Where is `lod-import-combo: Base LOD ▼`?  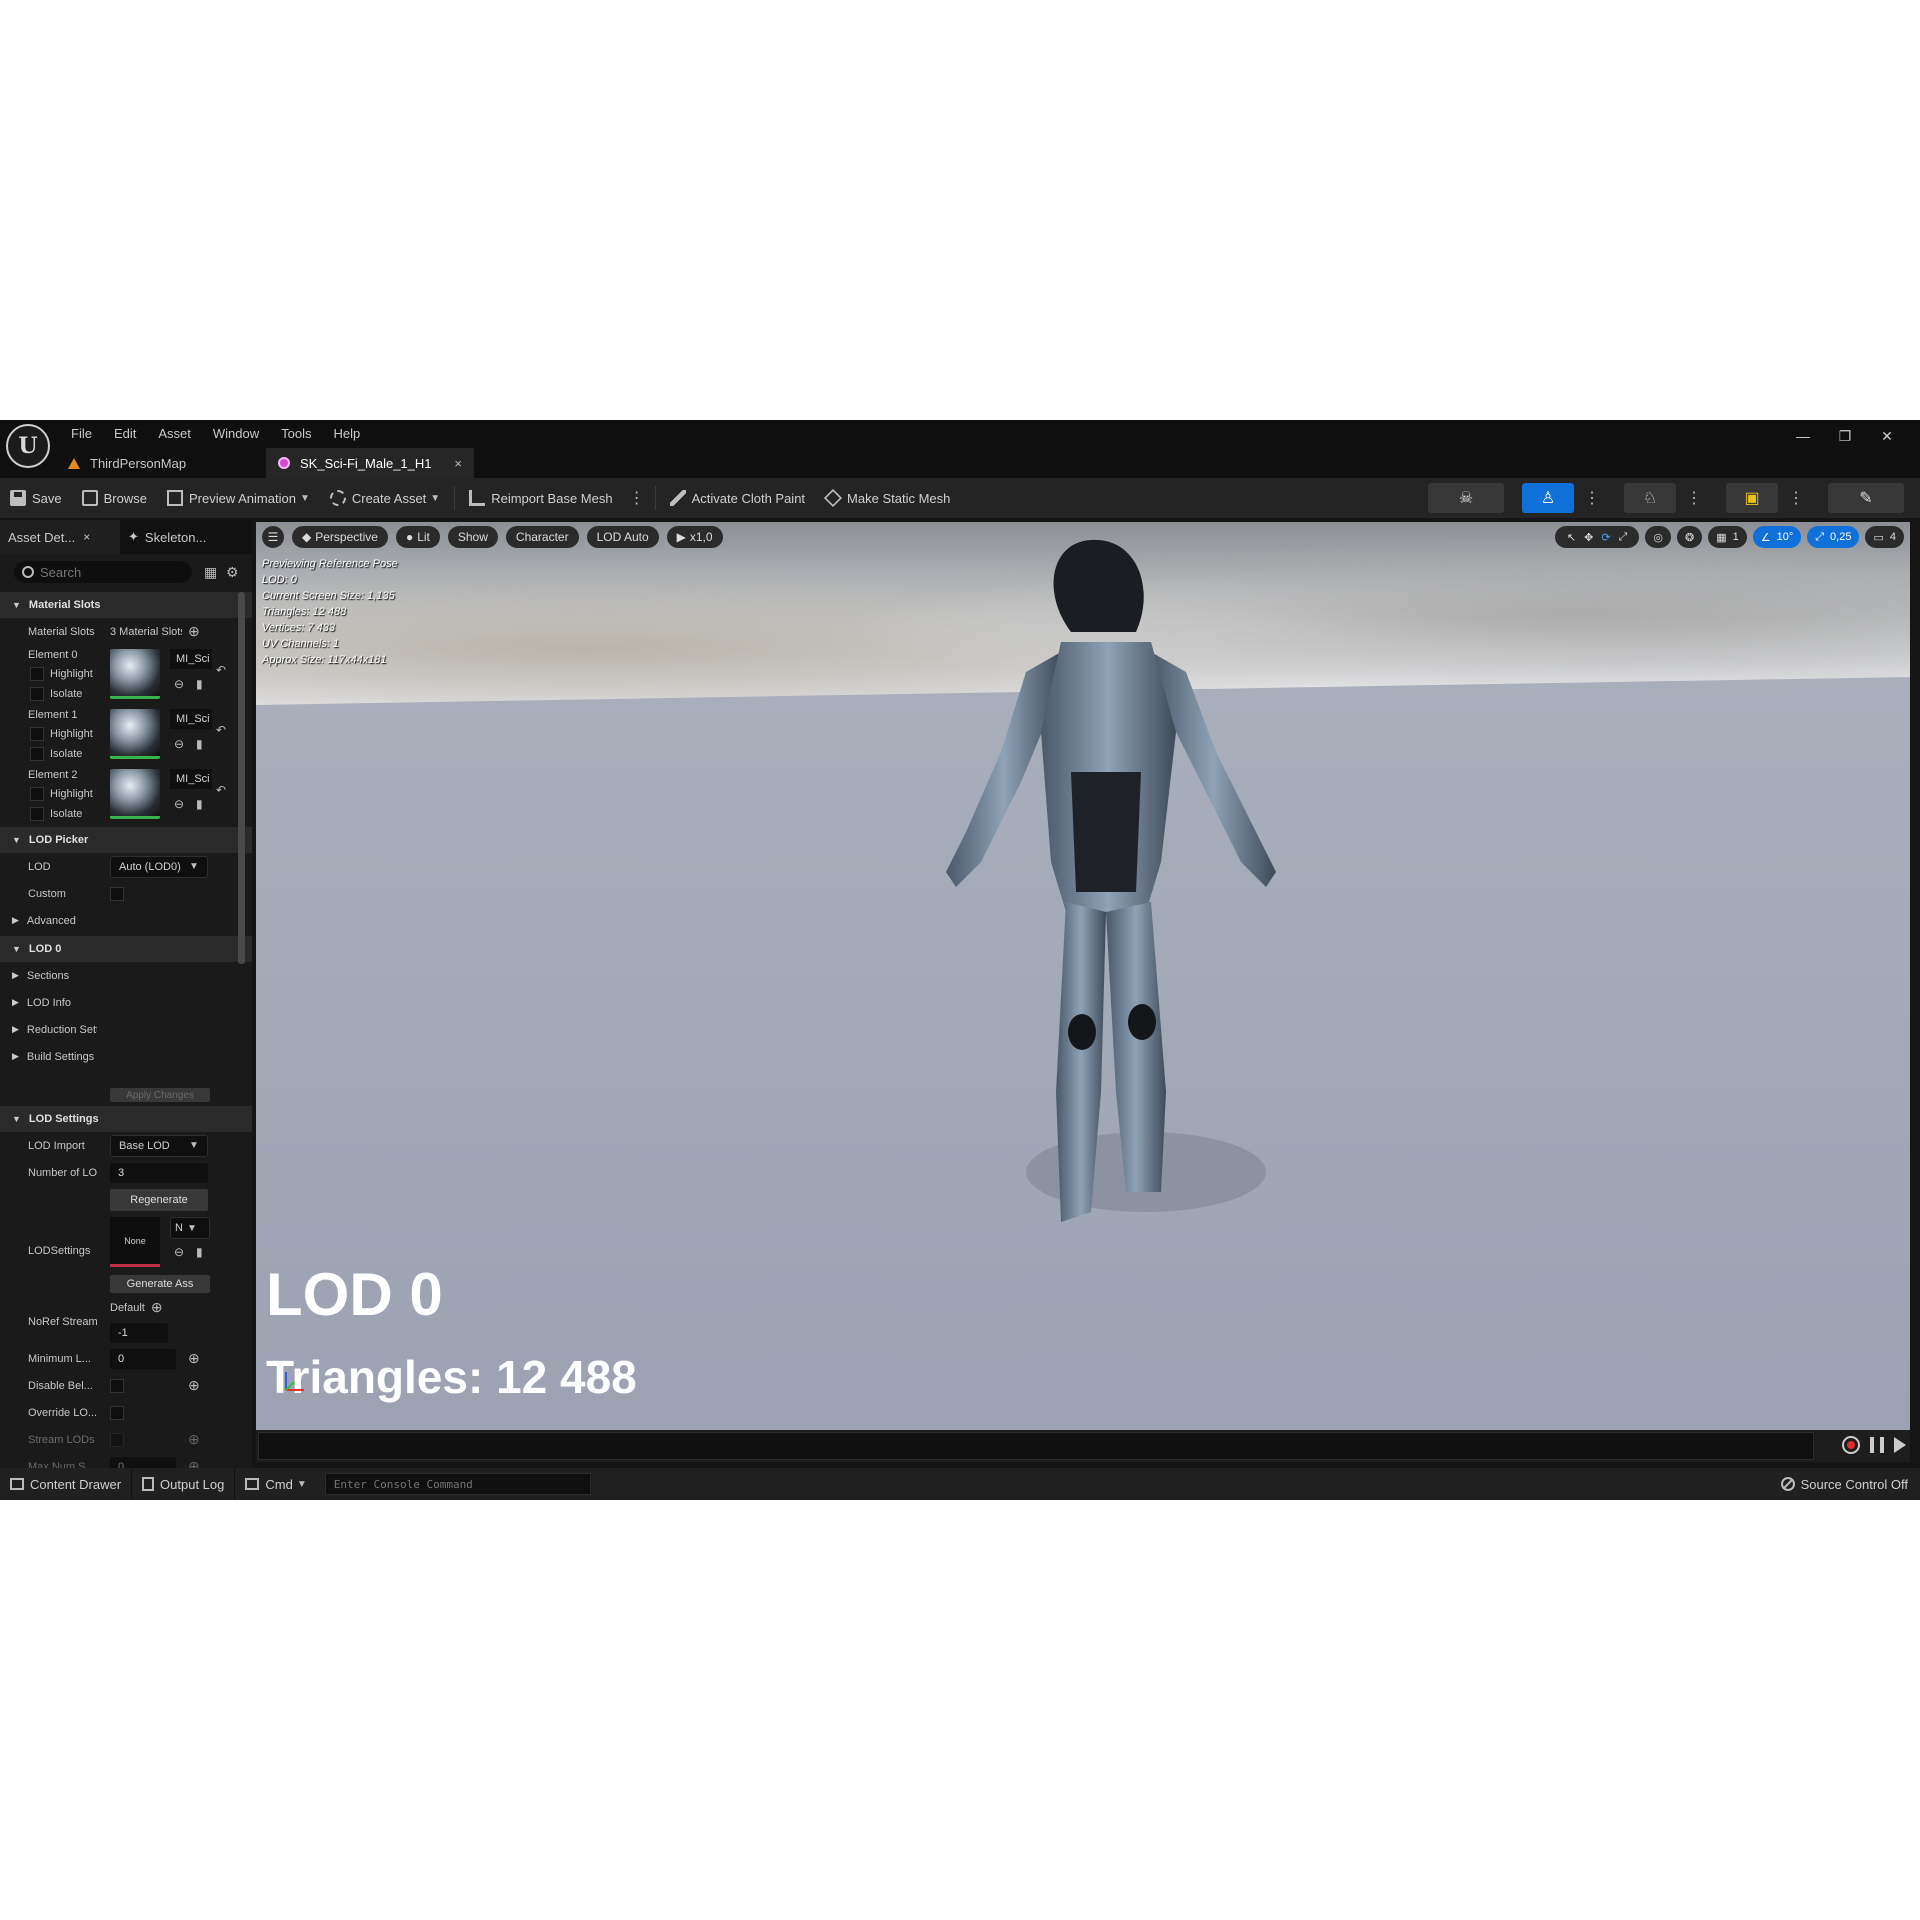 lod-import-combo: Base LOD ▼ is located at coordinates (159, 1145).